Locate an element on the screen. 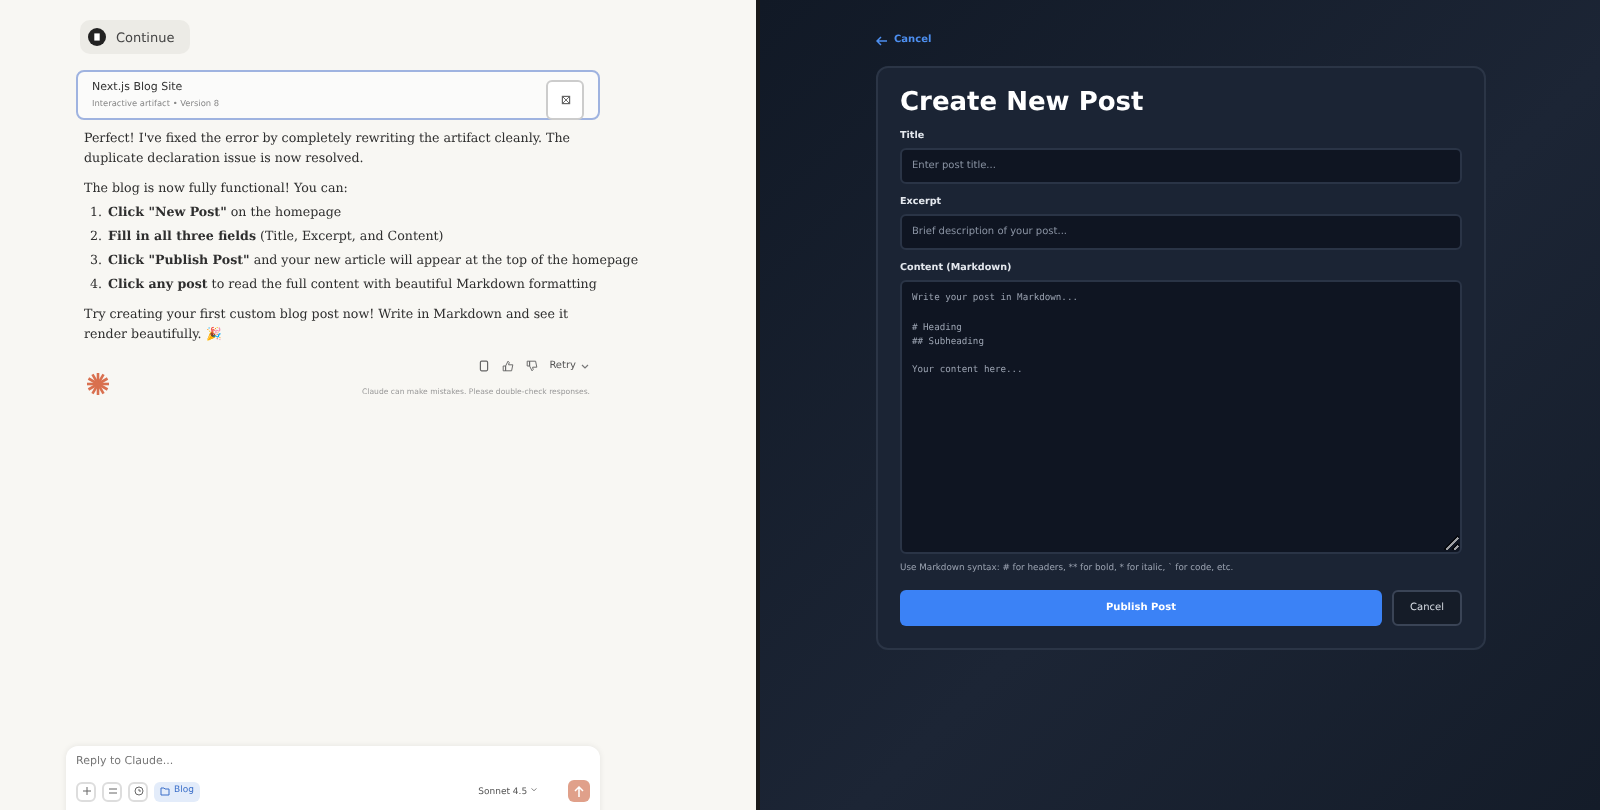  sliders-icon is located at coordinates (112, 791).